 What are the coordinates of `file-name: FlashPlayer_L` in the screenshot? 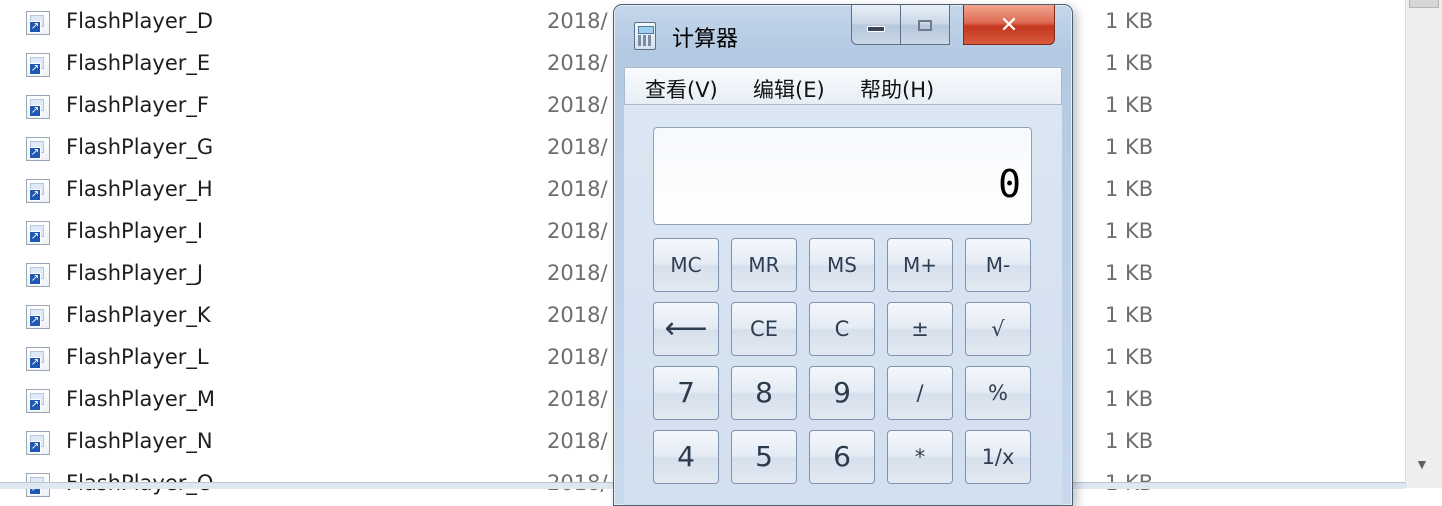 It's located at (137, 357).